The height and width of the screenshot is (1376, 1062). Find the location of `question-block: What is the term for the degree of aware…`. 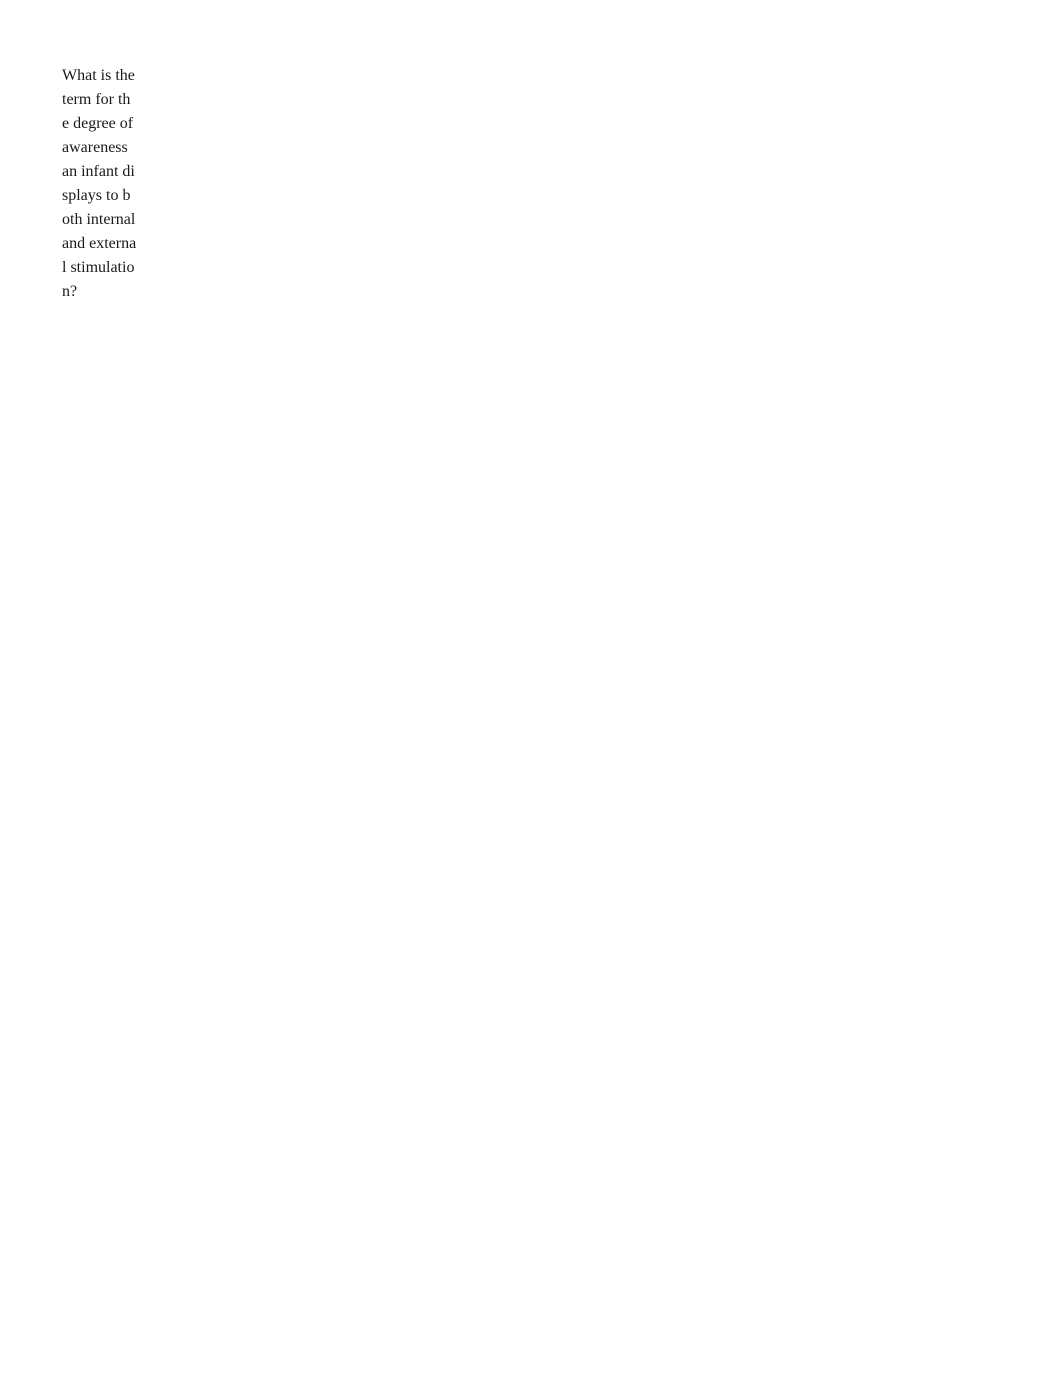

question-block: What is the term for the degree of aware… is located at coordinates (99, 184).